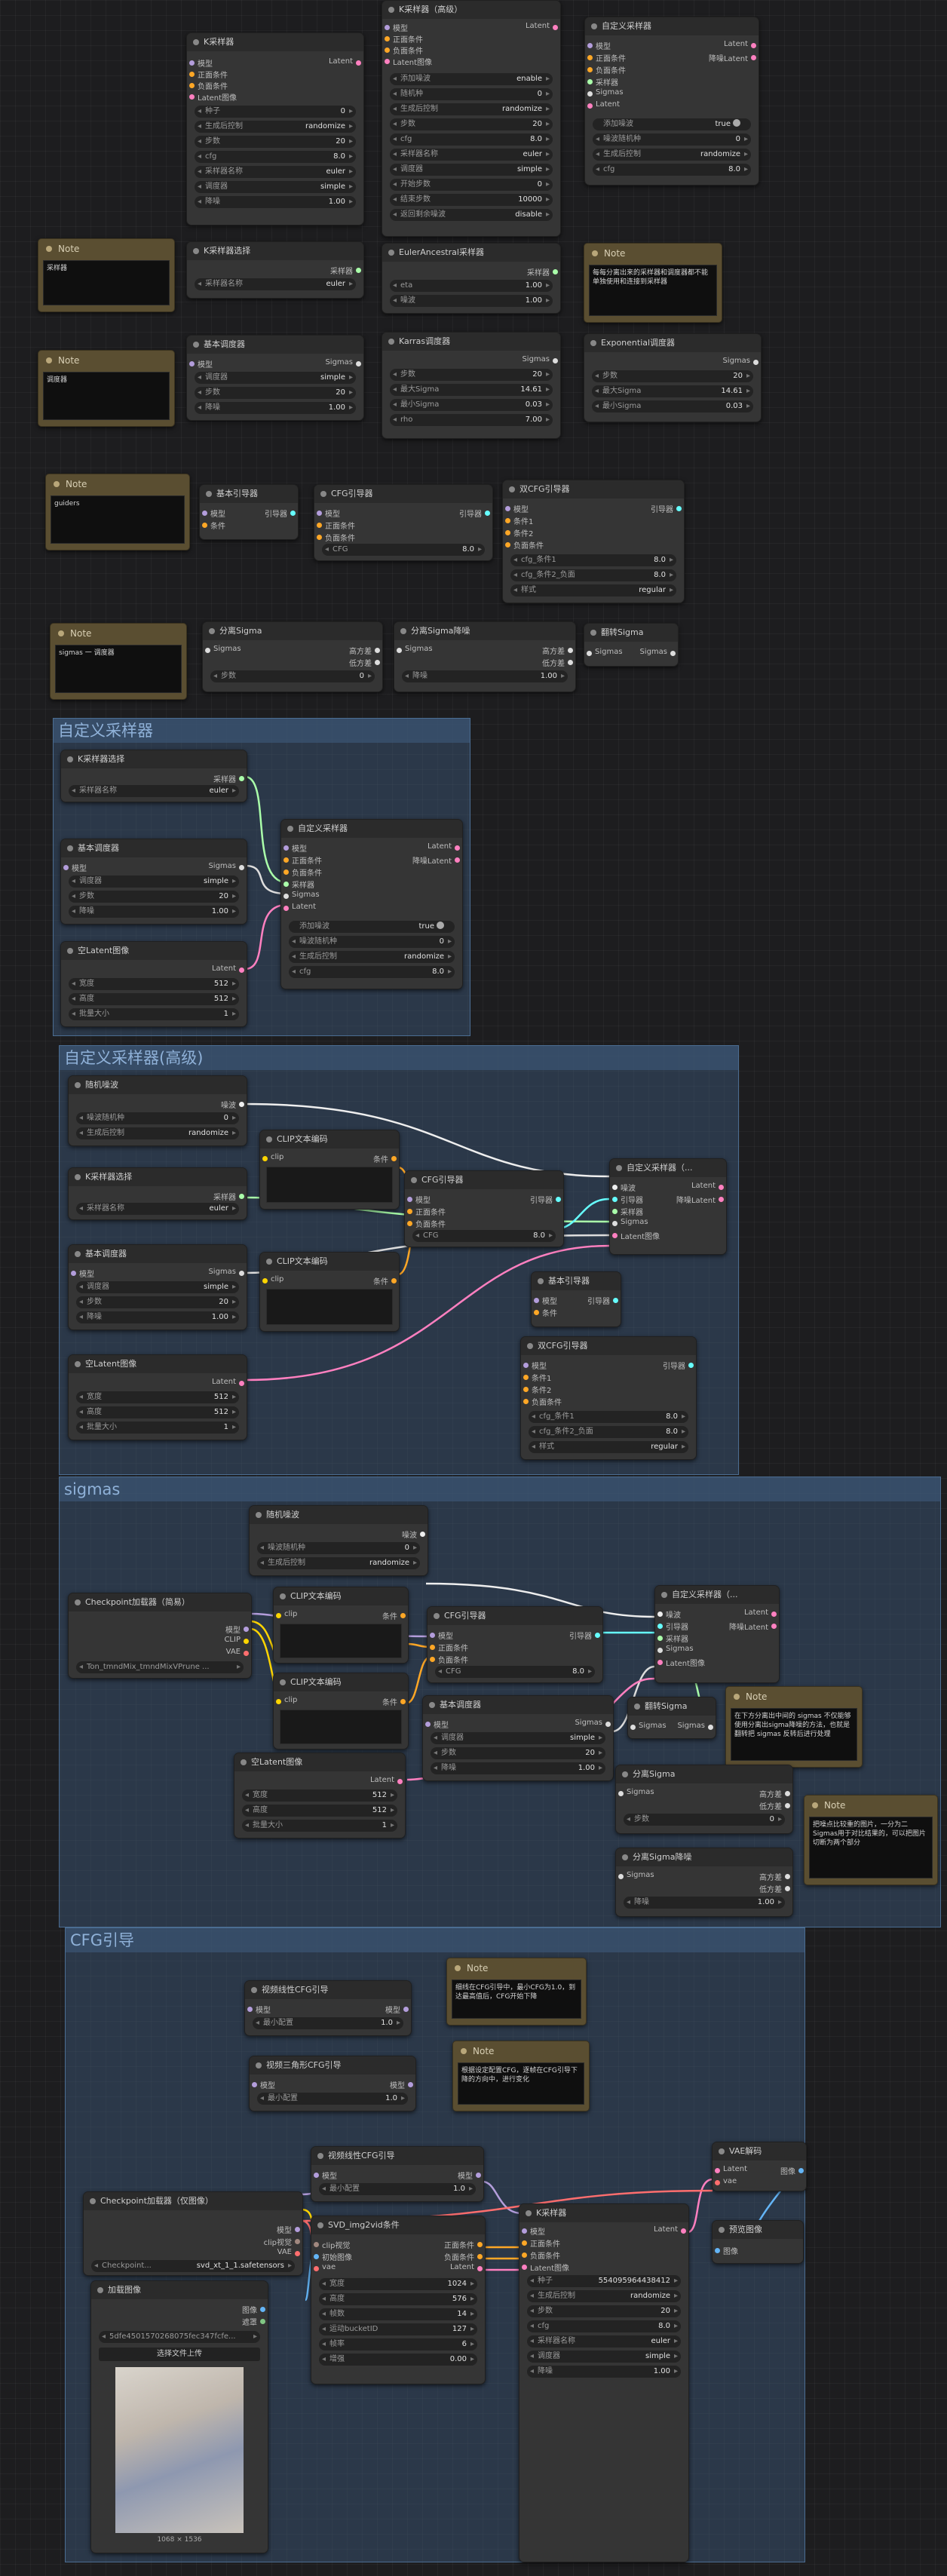 Image resolution: width=947 pixels, height=2576 pixels. Describe the element at coordinates (119, 661) in the screenshot. I see `note-sigmas: Note sigmas 一 调度器` at that location.